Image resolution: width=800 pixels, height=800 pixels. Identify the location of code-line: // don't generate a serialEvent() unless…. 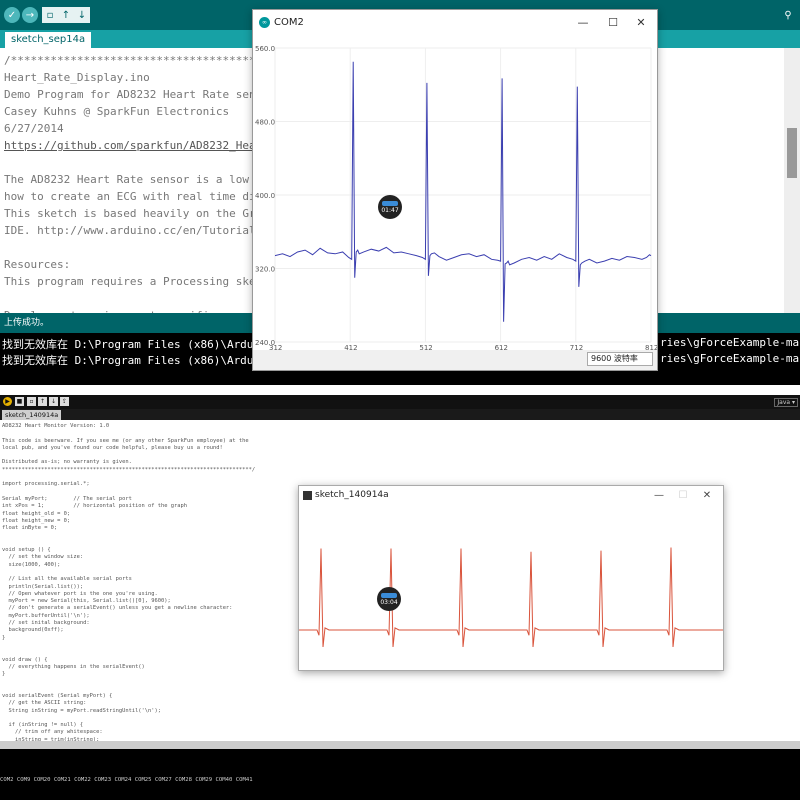
(117, 608).